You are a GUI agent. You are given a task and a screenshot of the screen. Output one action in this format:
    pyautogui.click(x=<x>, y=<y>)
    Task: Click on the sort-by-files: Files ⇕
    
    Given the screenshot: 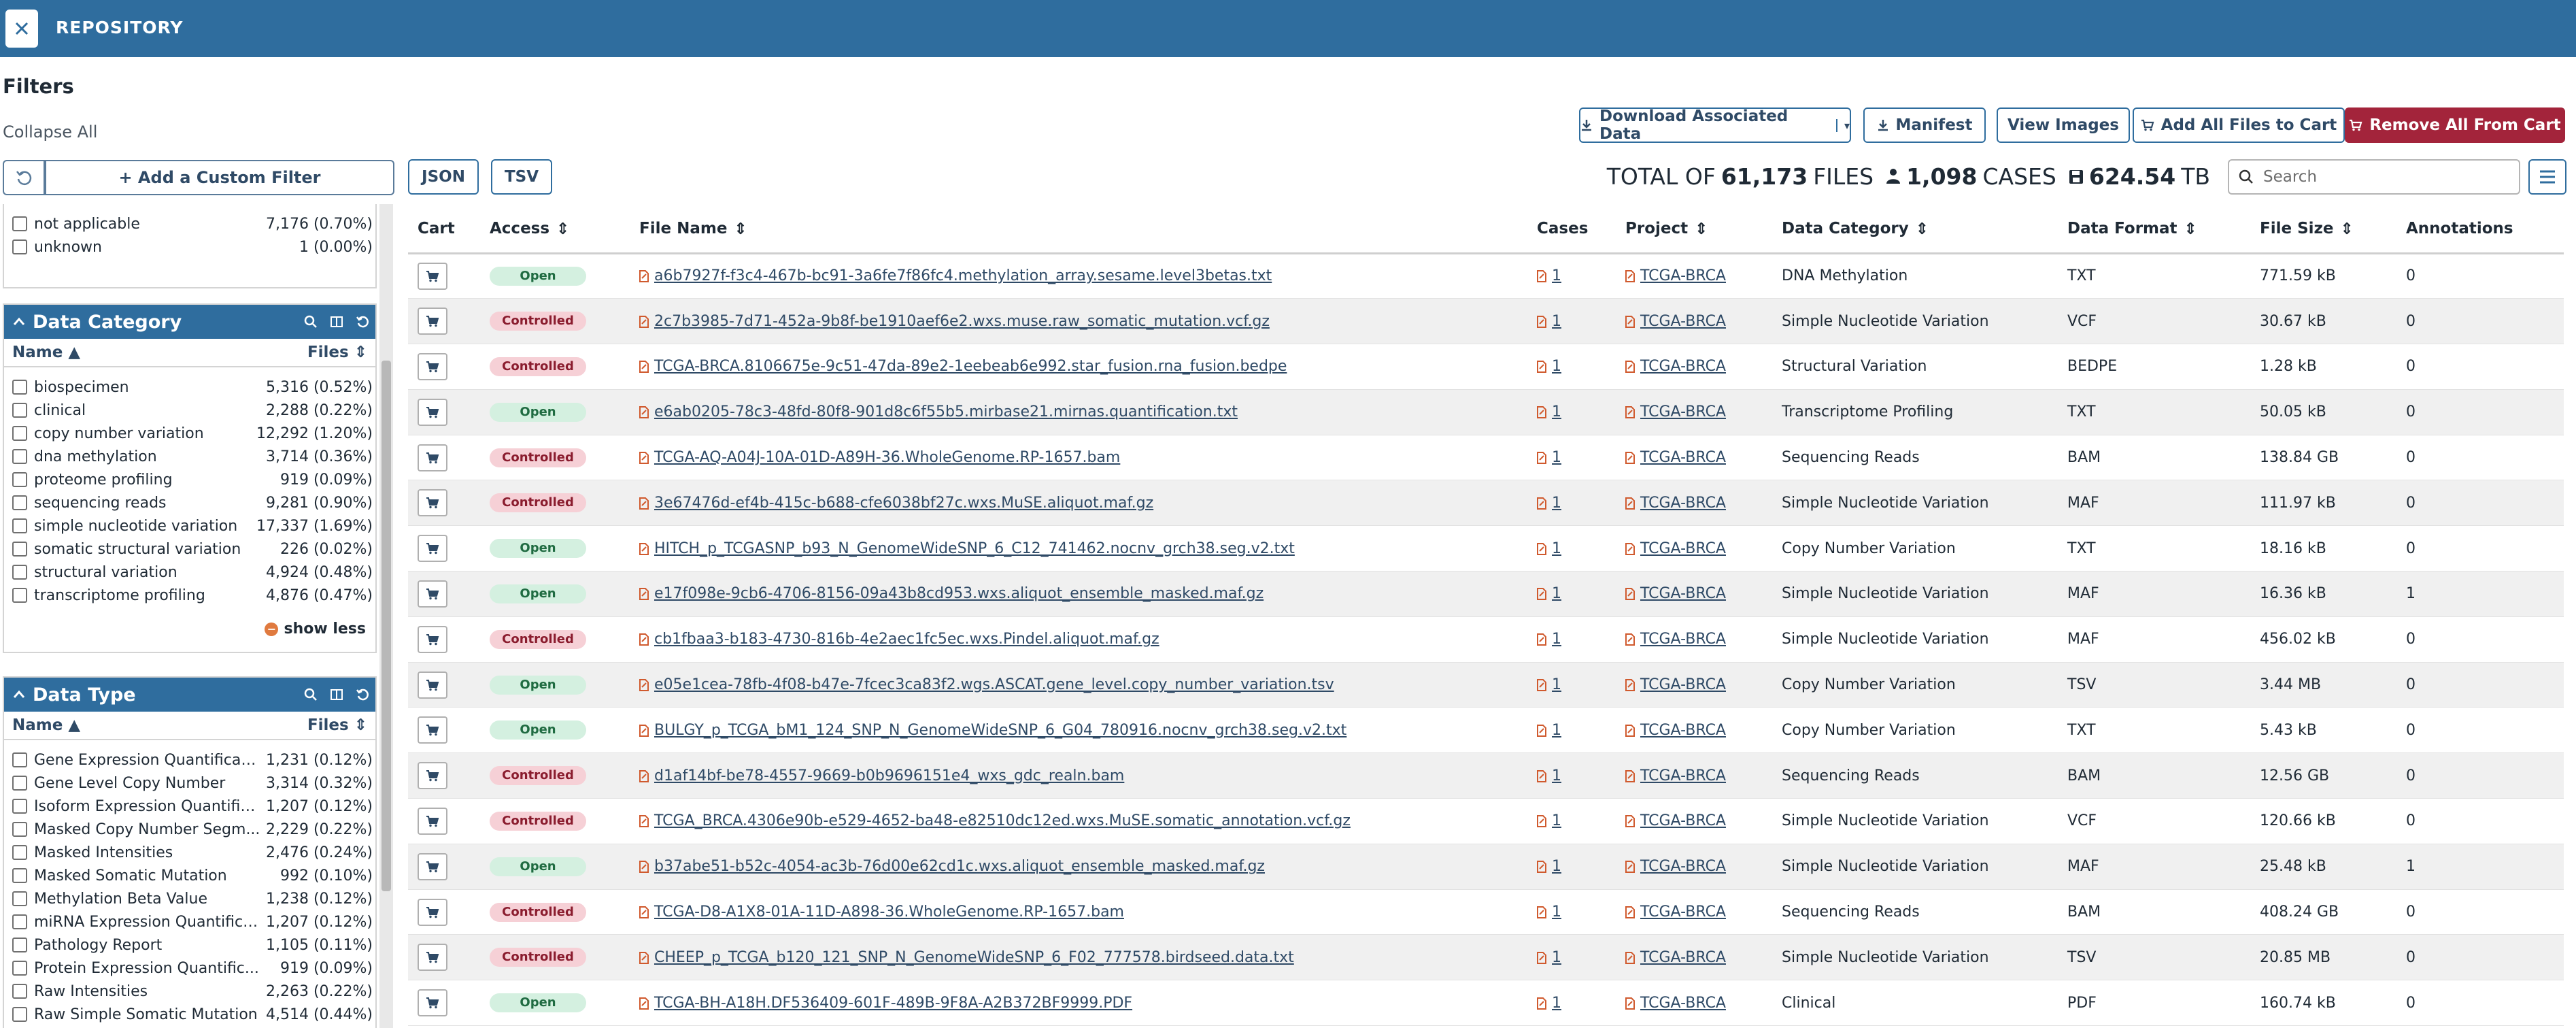 What is the action you would take?
    pyautogui.click(x=337, y=725)
    